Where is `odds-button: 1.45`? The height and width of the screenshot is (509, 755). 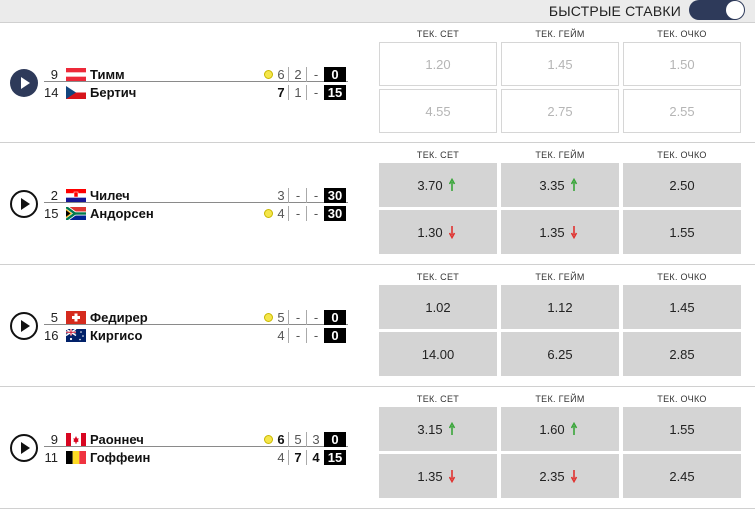 odds-button: 1.45 is located at coordinates (682, 307).